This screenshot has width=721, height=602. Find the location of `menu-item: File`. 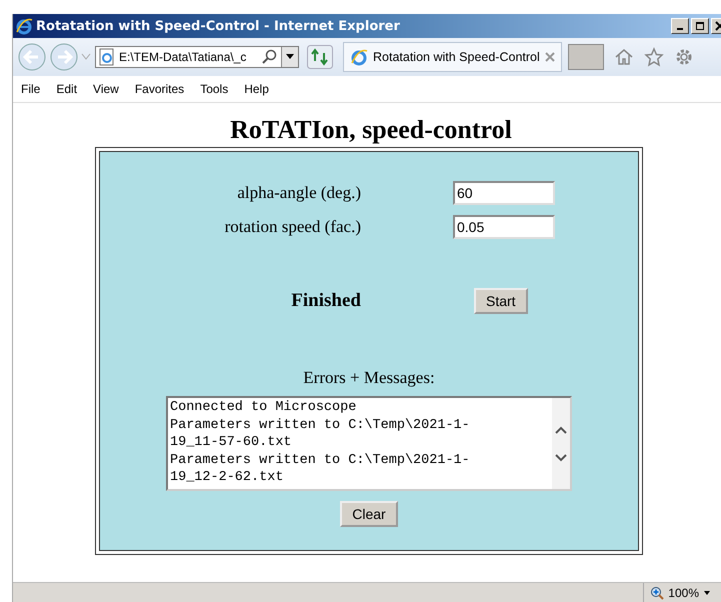

menu-item: File is located at coordinates (30, 89).